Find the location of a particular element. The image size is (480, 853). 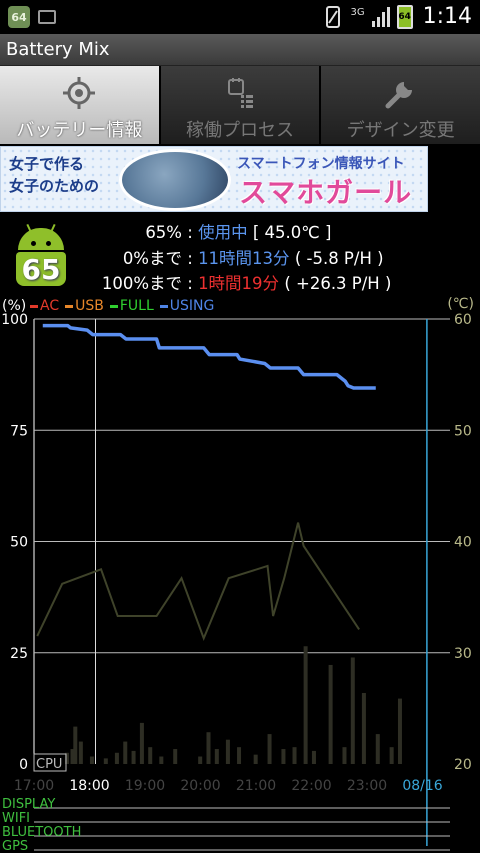

x-tick-label: 18:00 is located at coordinates (89, 786).